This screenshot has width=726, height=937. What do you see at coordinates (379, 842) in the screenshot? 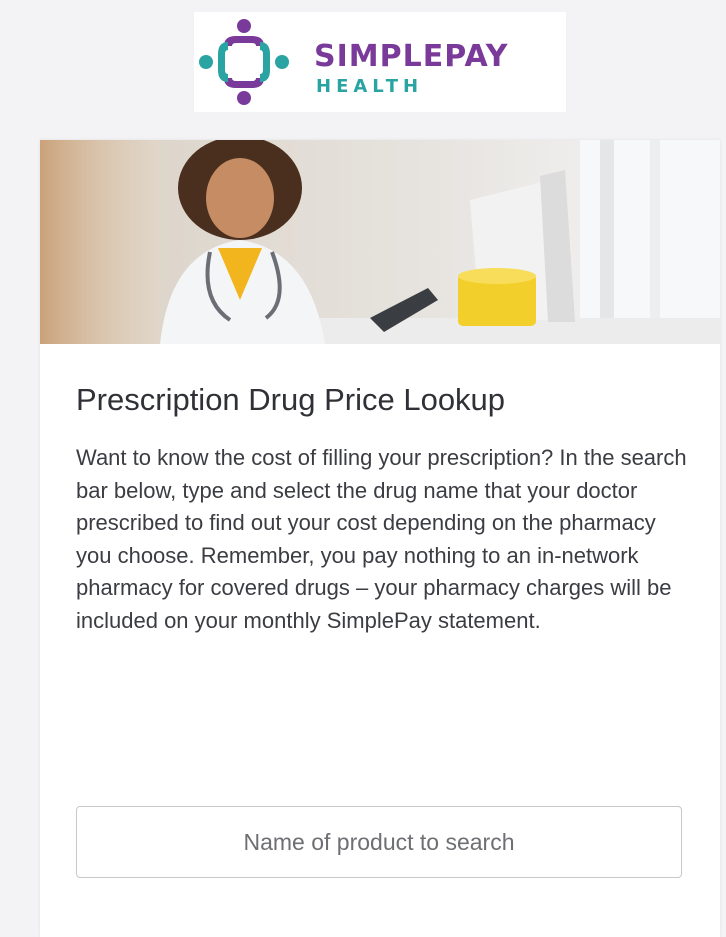
I see `drug-search-input` at bounding box center [379, 842].